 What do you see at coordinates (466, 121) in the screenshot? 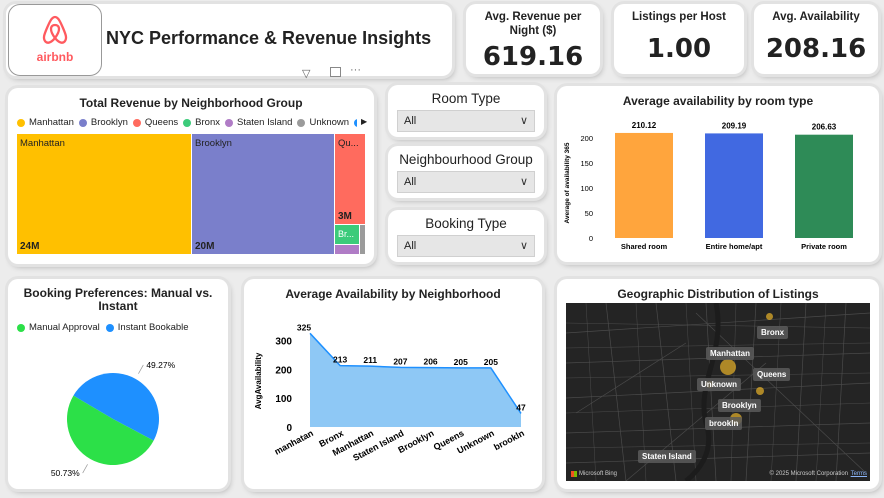
I see `room-type-dropdown: All ∨` at bounding box center [466, 121].